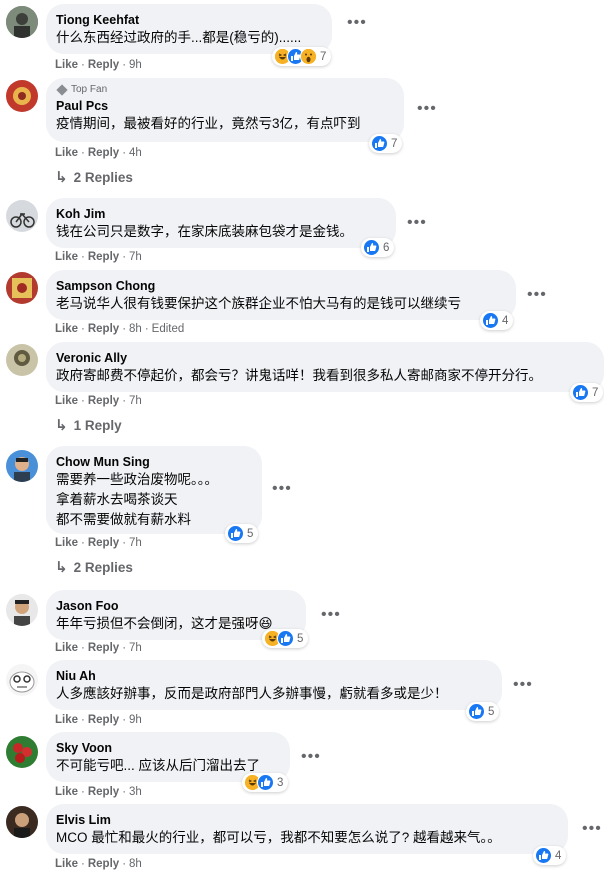  I want to click on reaction-summary: 3, so click(265, 782).